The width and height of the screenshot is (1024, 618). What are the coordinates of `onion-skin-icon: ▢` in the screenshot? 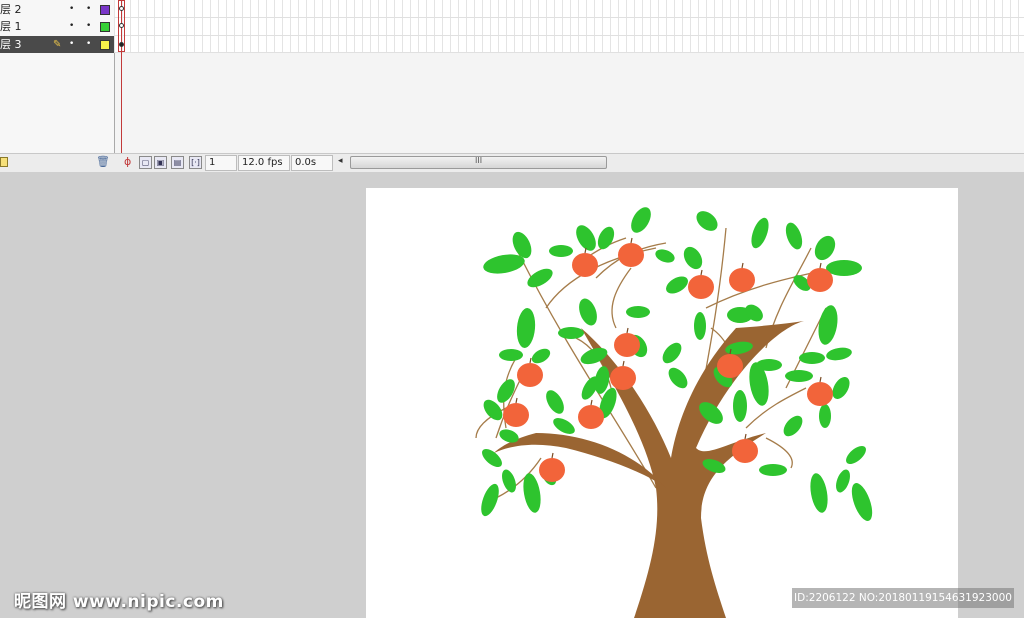 It's located at (145, 162).